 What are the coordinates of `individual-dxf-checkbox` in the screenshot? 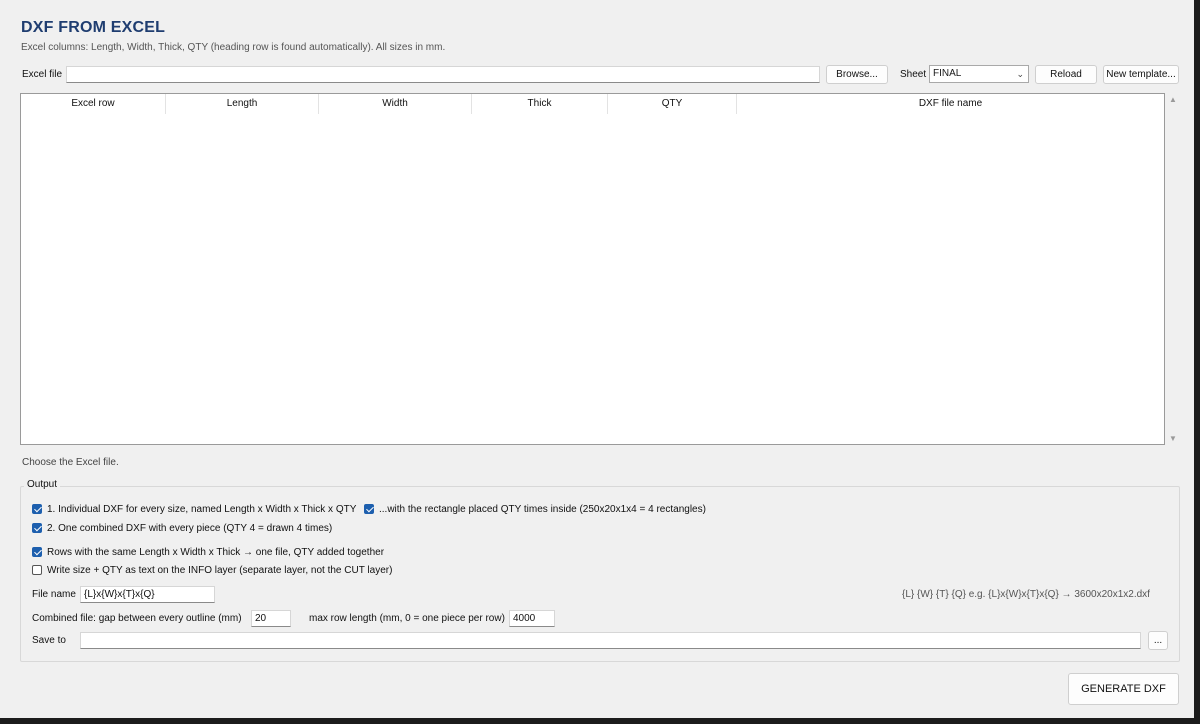 It's located at (37, 509).